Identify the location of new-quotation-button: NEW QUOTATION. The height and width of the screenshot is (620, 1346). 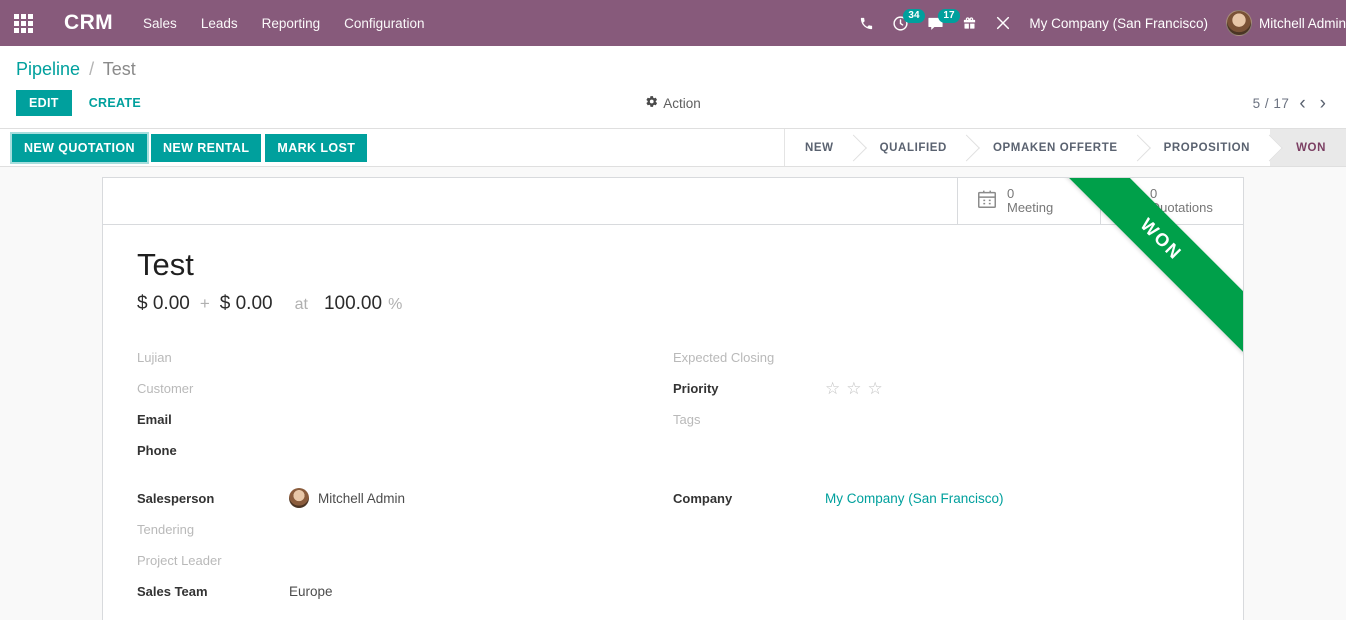
(79, 147).